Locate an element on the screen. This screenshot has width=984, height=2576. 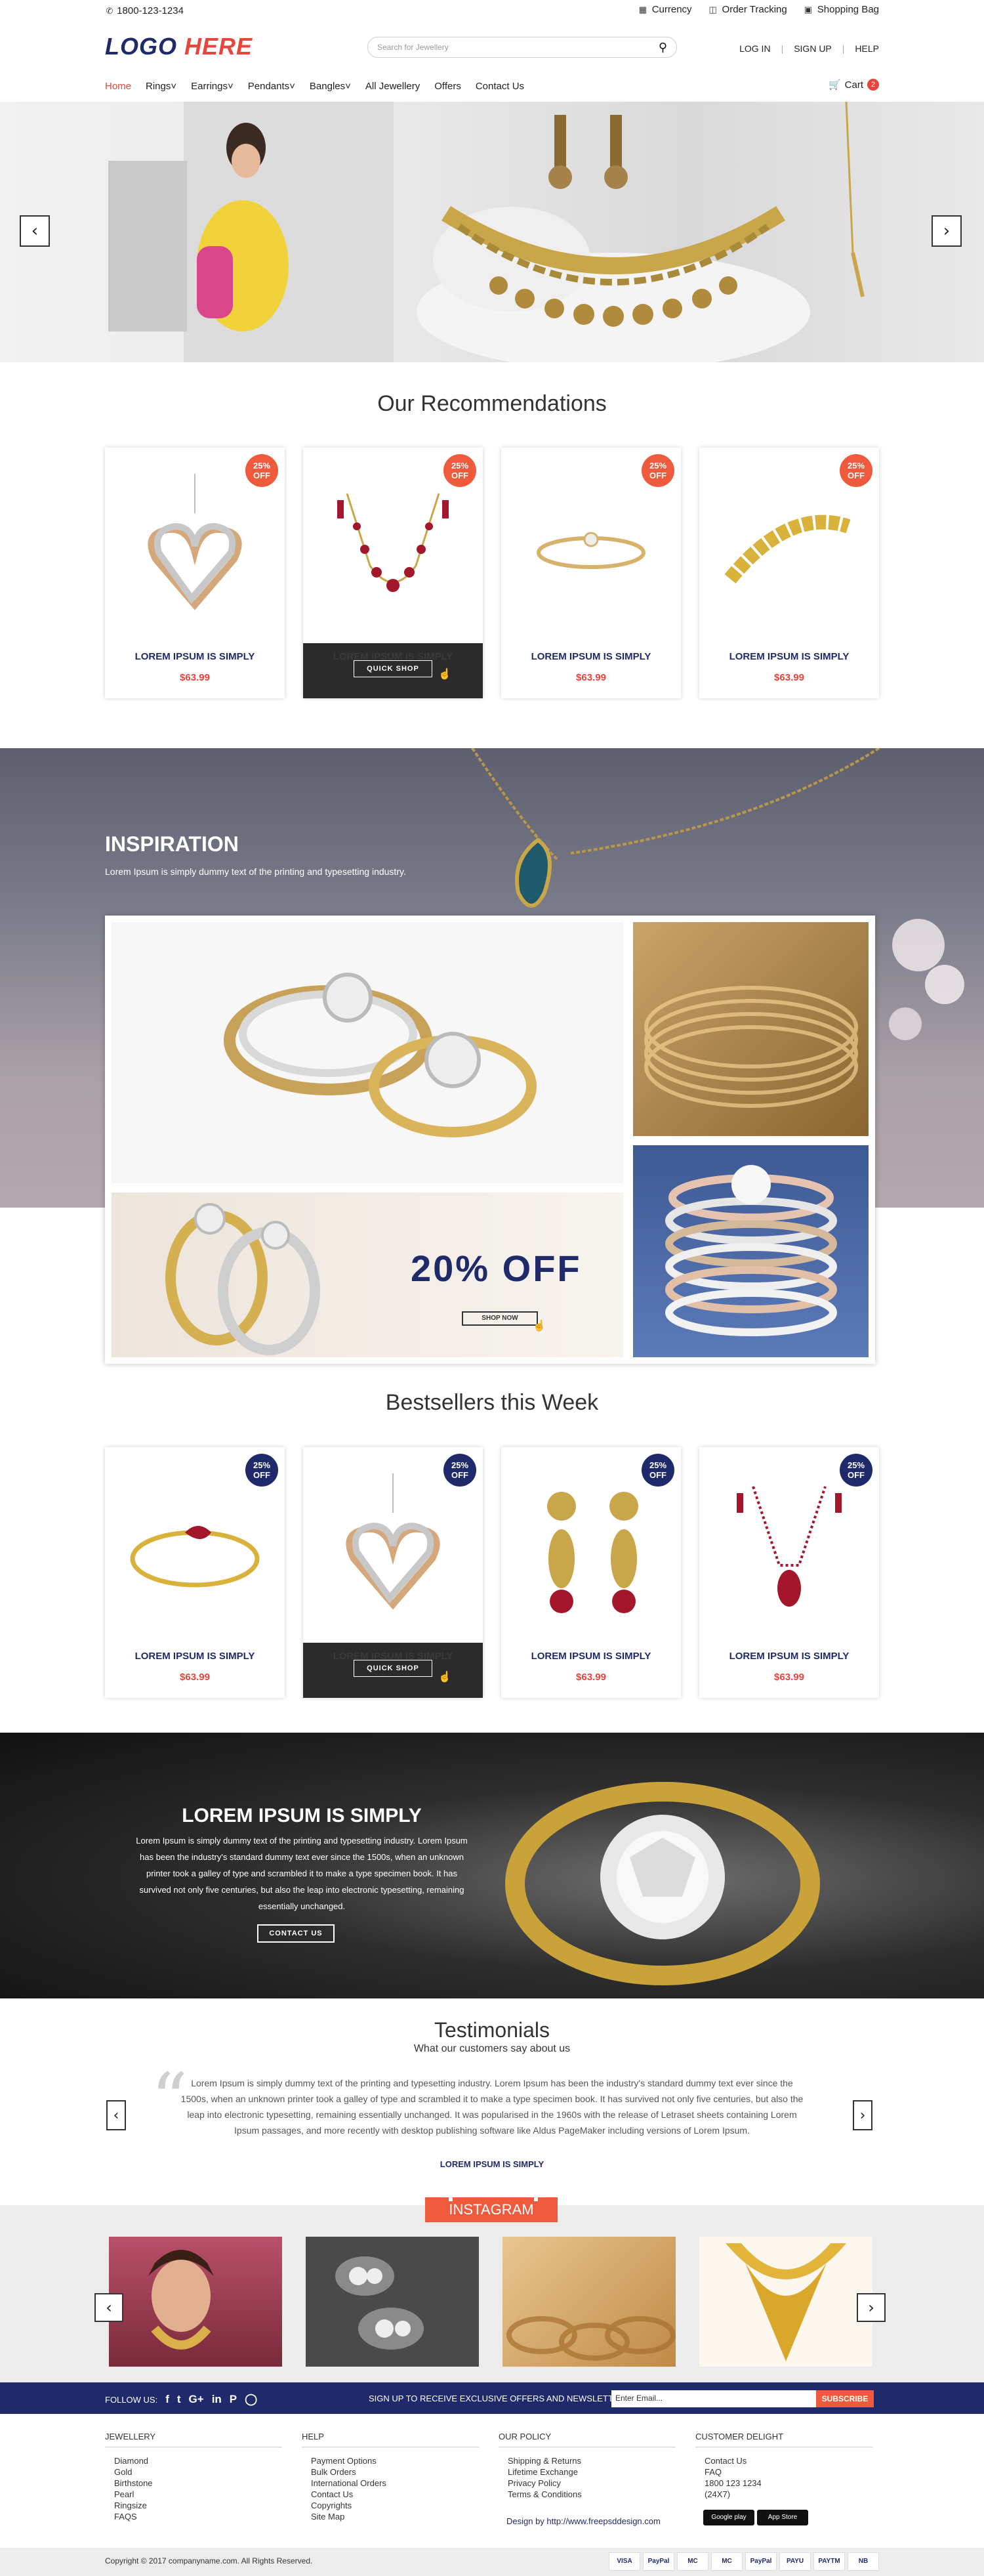
footer-link: Copyrights is located at coordinates (390, 2505).